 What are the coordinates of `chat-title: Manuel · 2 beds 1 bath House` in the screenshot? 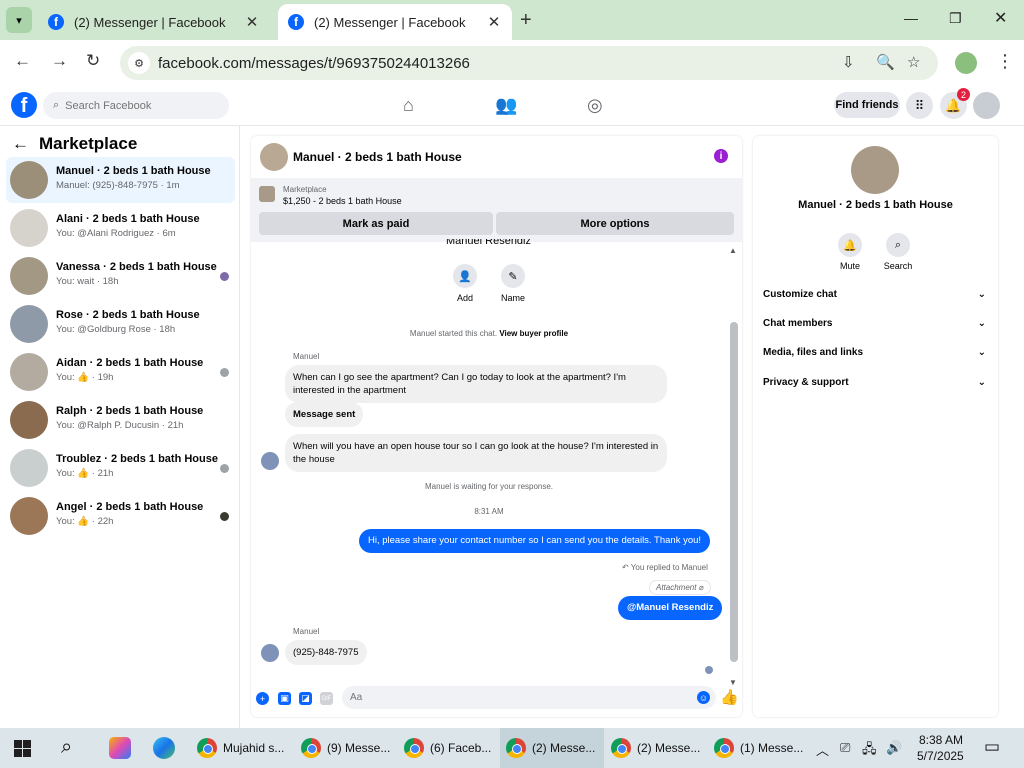 It's located at (377, 157).